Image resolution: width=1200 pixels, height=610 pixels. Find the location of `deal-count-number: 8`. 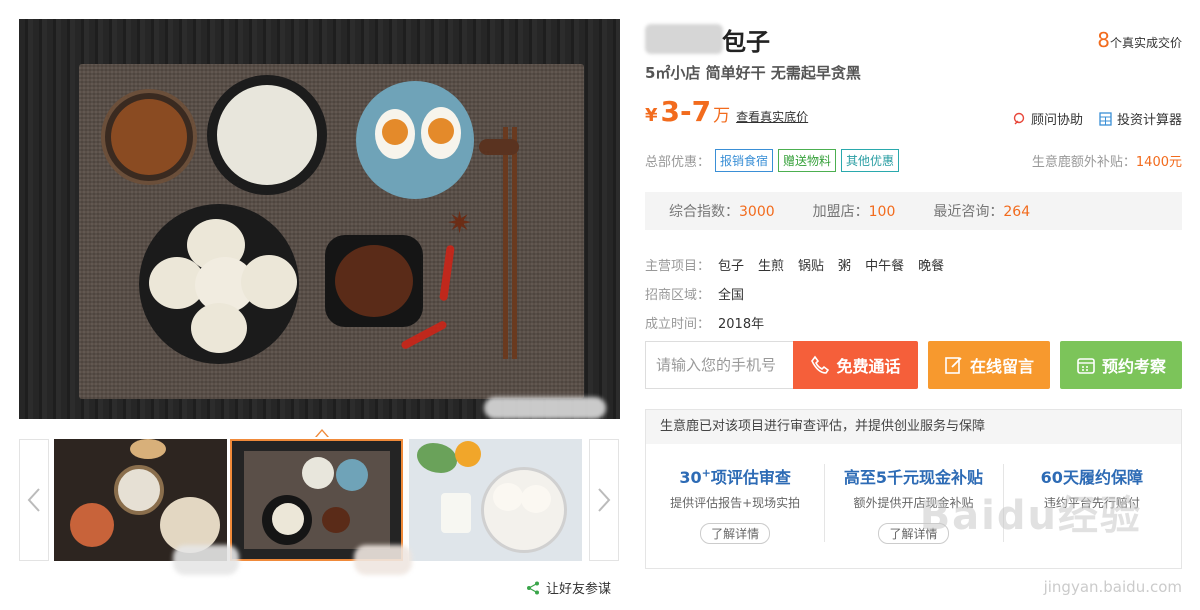

deal-count-number: 8 is located at coordinates (1103, 40).